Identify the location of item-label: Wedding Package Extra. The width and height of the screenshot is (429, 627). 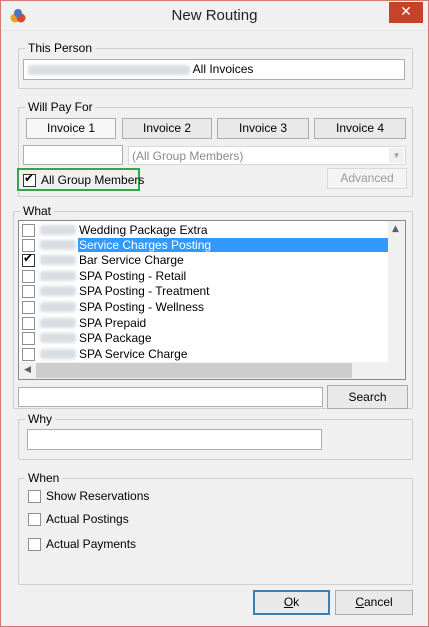
(143, 230).